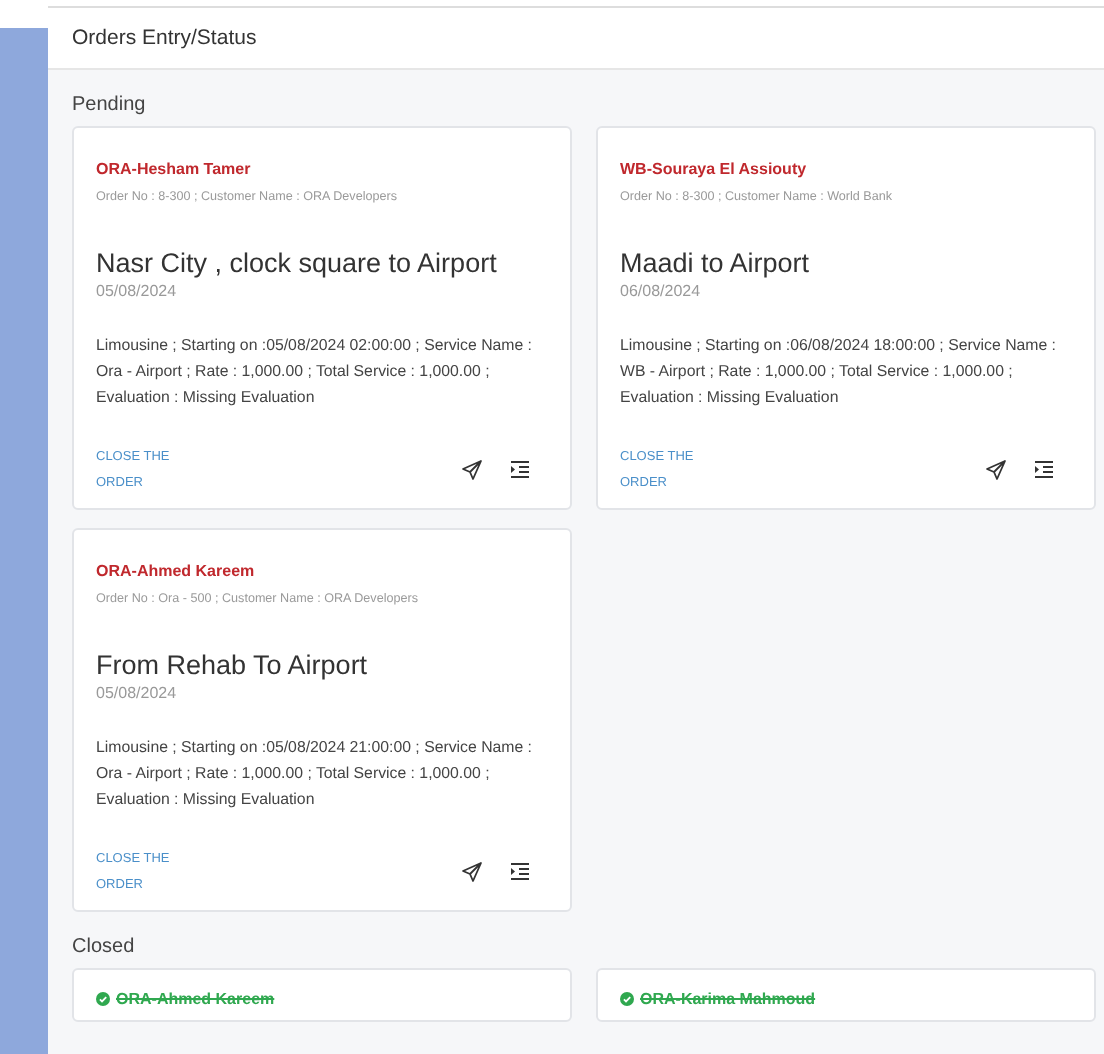 The width and height of the screenshot is (1104, 1054). What do you see at coordinates (661, 291) in the screenshot?
I see `order-date: 06/08/2024` at bounding box center [661, 291].